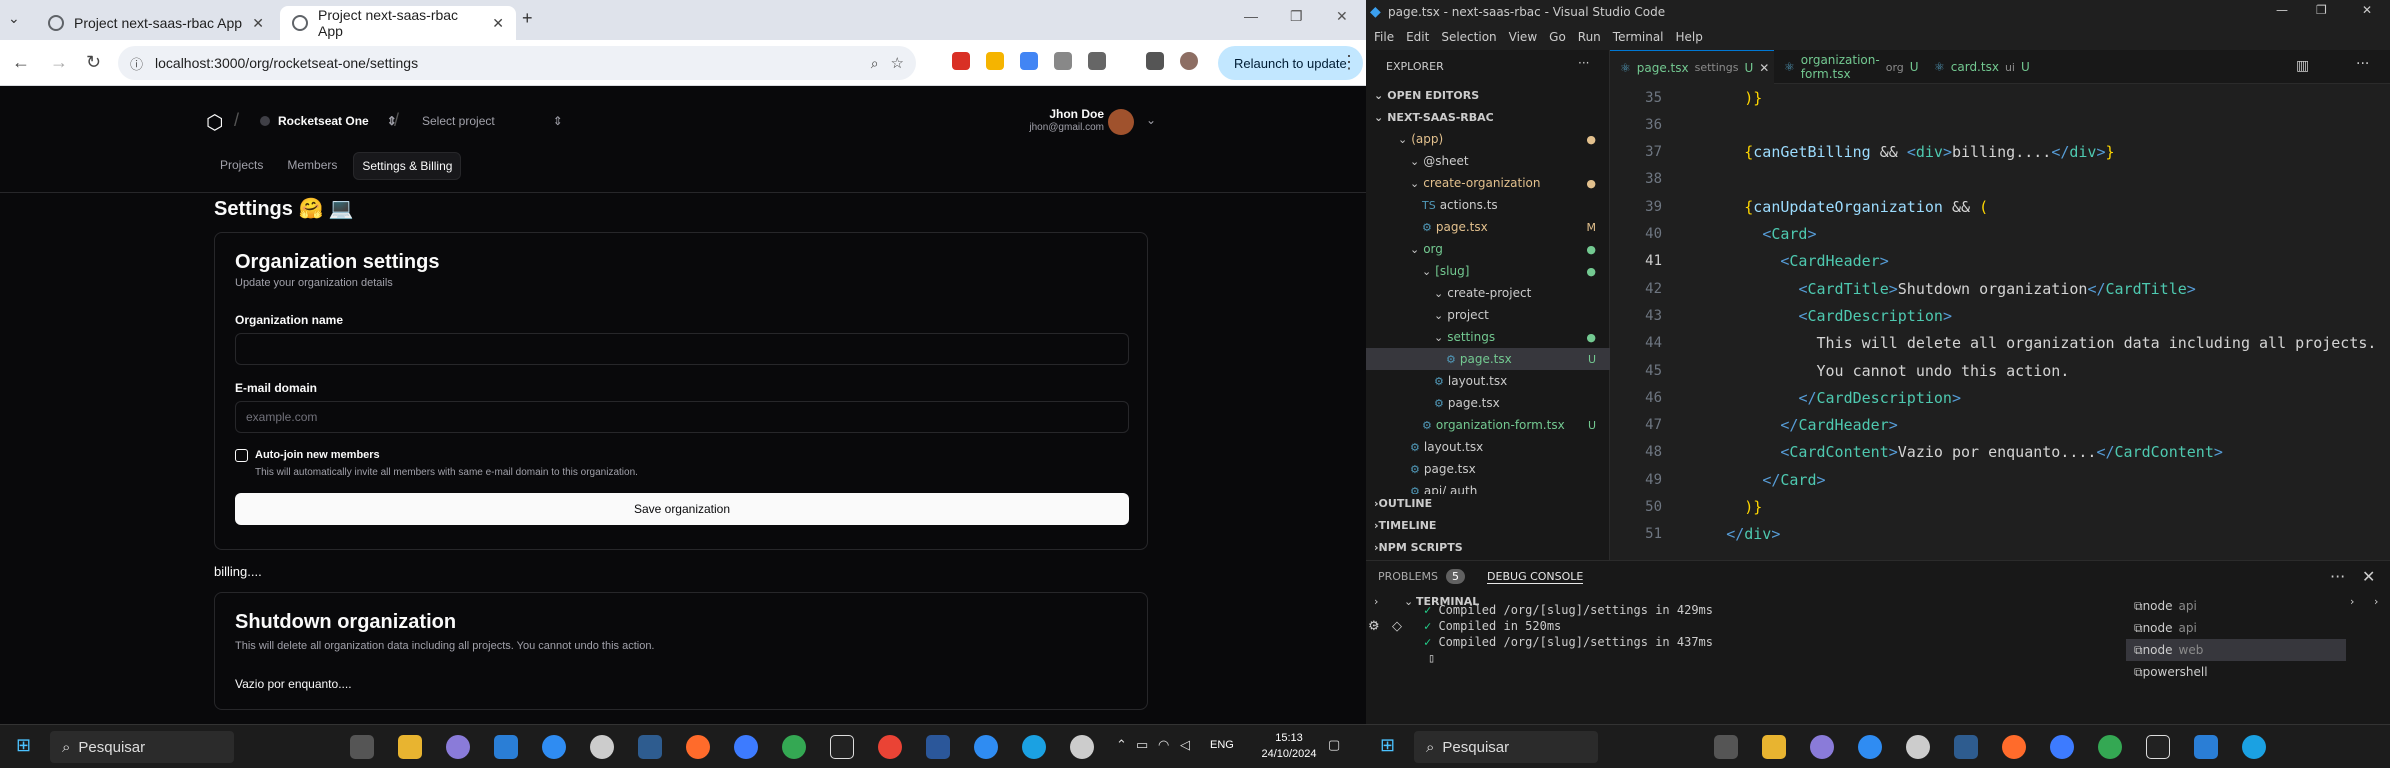 The image size is (2390, 768). What do you see at coordinates (312, 166) in the screenshot?
I see `nav-members: Members` at bounding box center [312, 166].